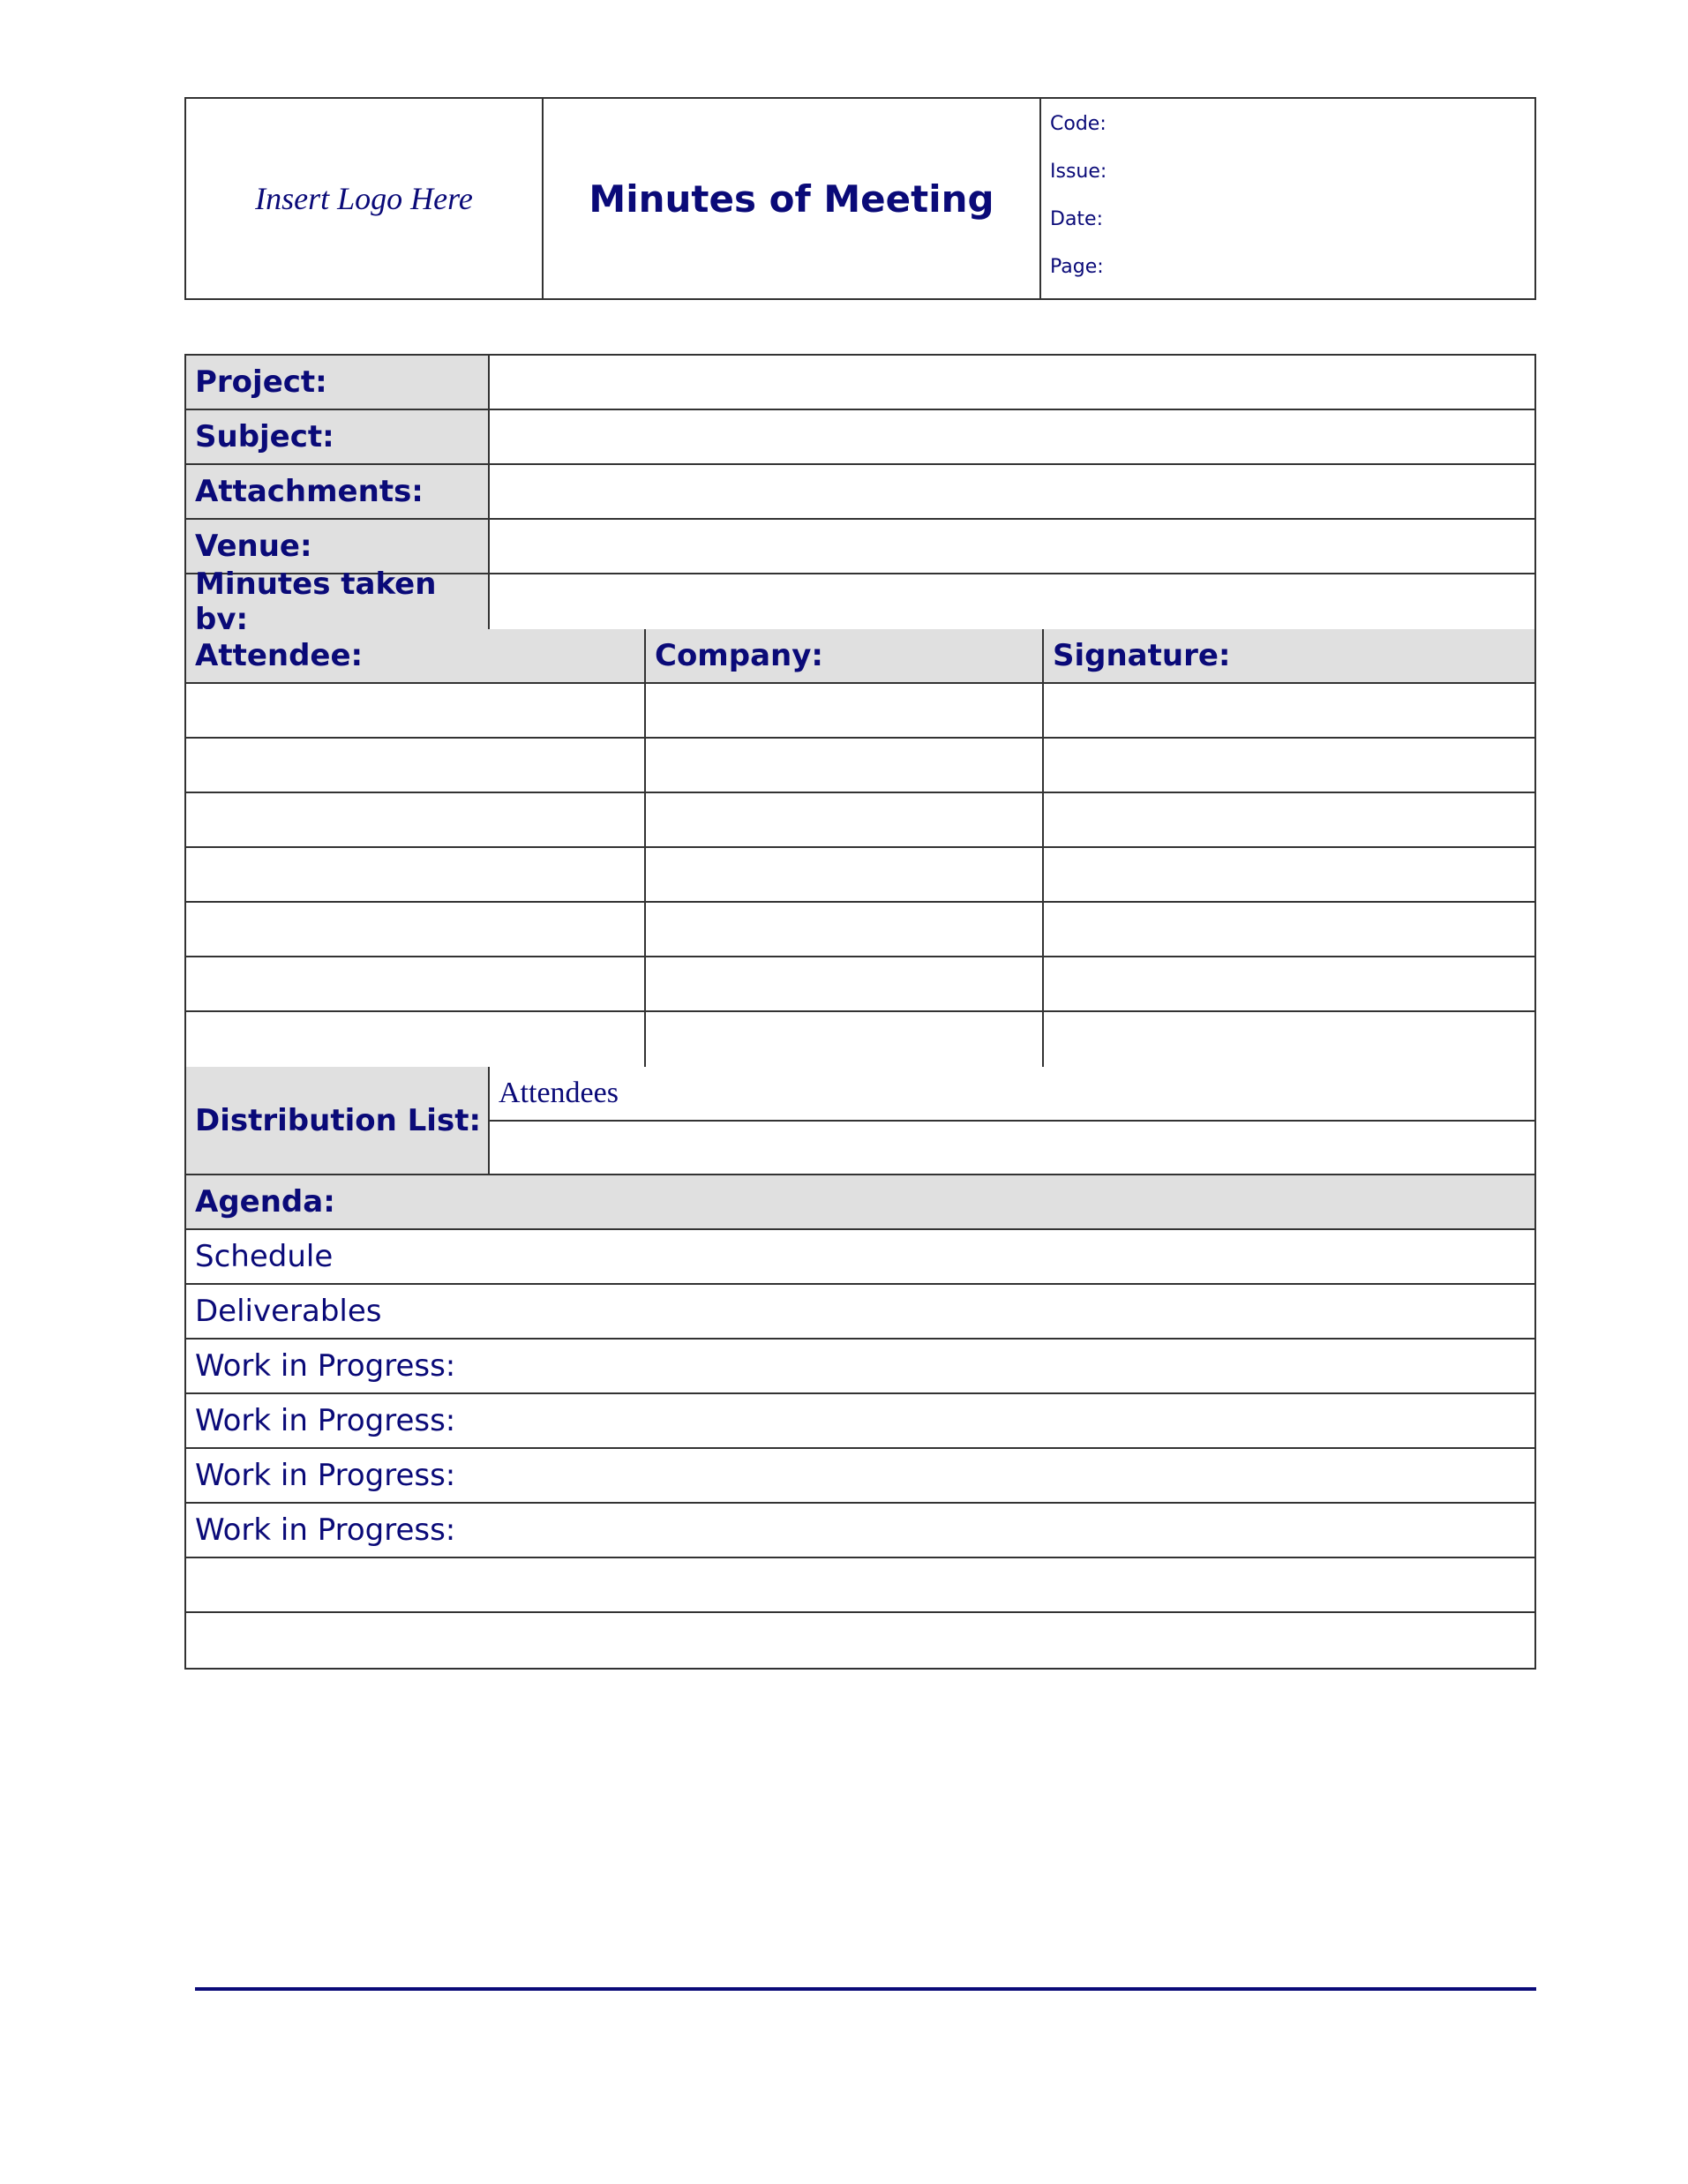  I want to click on issue-label: Issue:, so click(1078, 172).